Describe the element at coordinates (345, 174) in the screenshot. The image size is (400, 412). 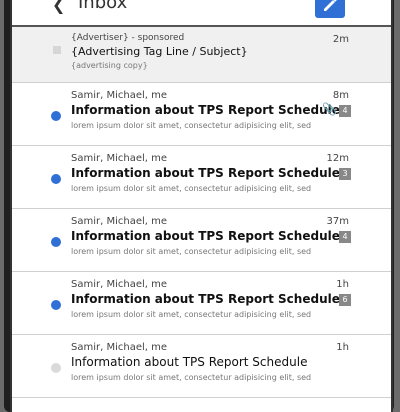
I see `thread-count-badge: 3` at that location.